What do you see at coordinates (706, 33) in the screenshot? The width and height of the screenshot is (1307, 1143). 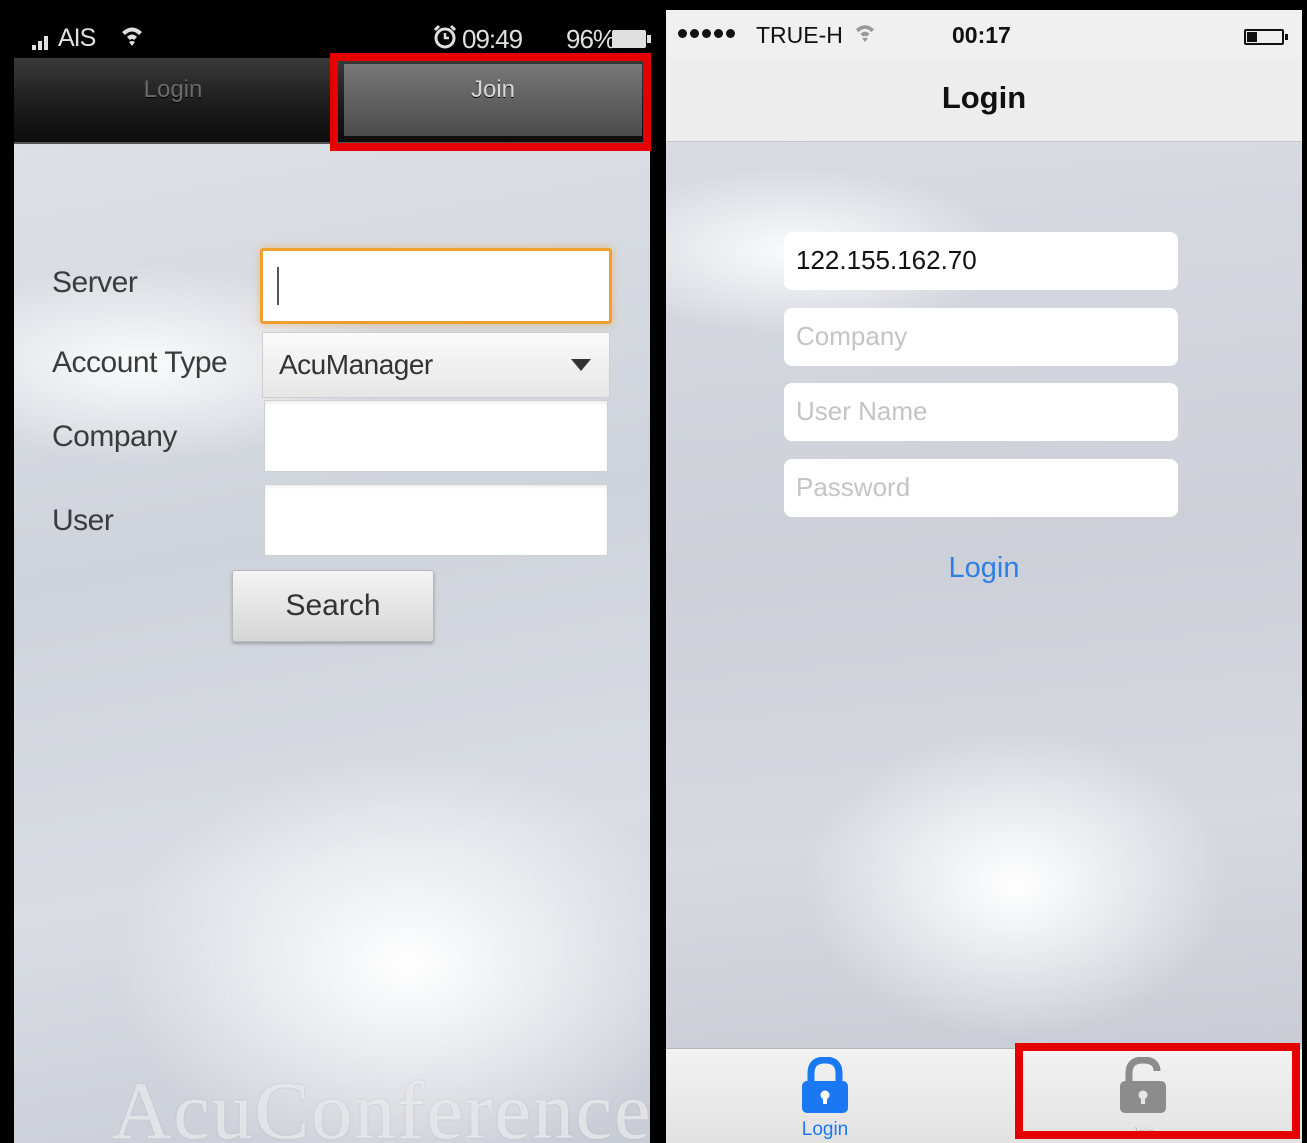 I see `signal-dots-icon` at bounding box center [706, 33].